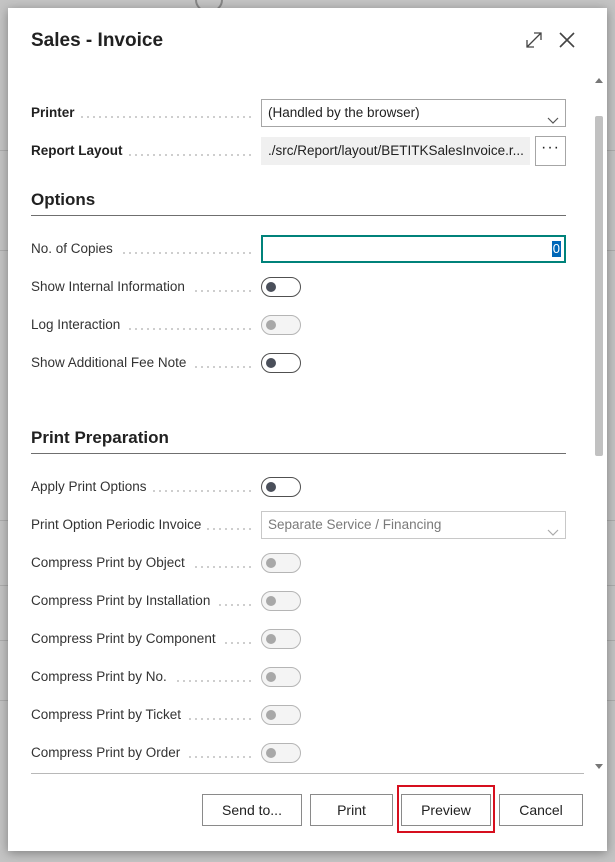 This screenshot has width=615, height=862. Describe the element at coordinates (281, 601) in the screenshot. I see `compress-installation-toggle` at that location.